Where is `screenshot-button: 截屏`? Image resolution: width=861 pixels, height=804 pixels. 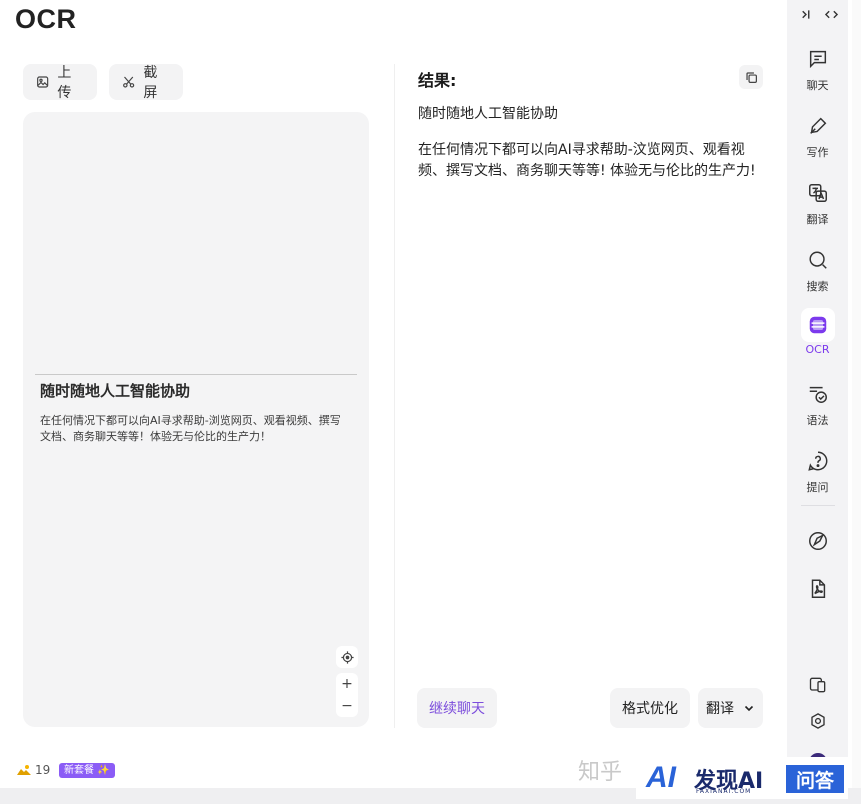 screenshot-button: 截屏 is located at coordinates (146, 82).